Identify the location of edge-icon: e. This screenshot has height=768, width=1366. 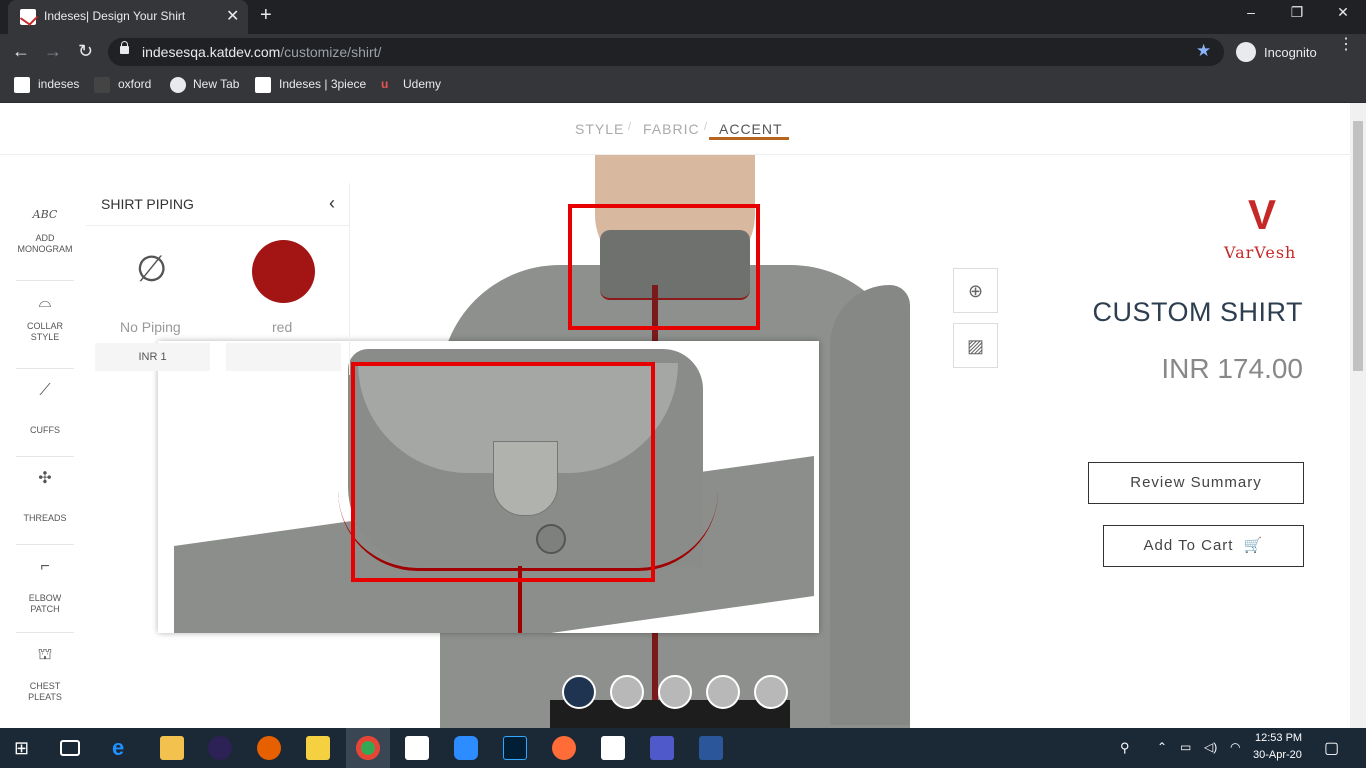
(124, 748).